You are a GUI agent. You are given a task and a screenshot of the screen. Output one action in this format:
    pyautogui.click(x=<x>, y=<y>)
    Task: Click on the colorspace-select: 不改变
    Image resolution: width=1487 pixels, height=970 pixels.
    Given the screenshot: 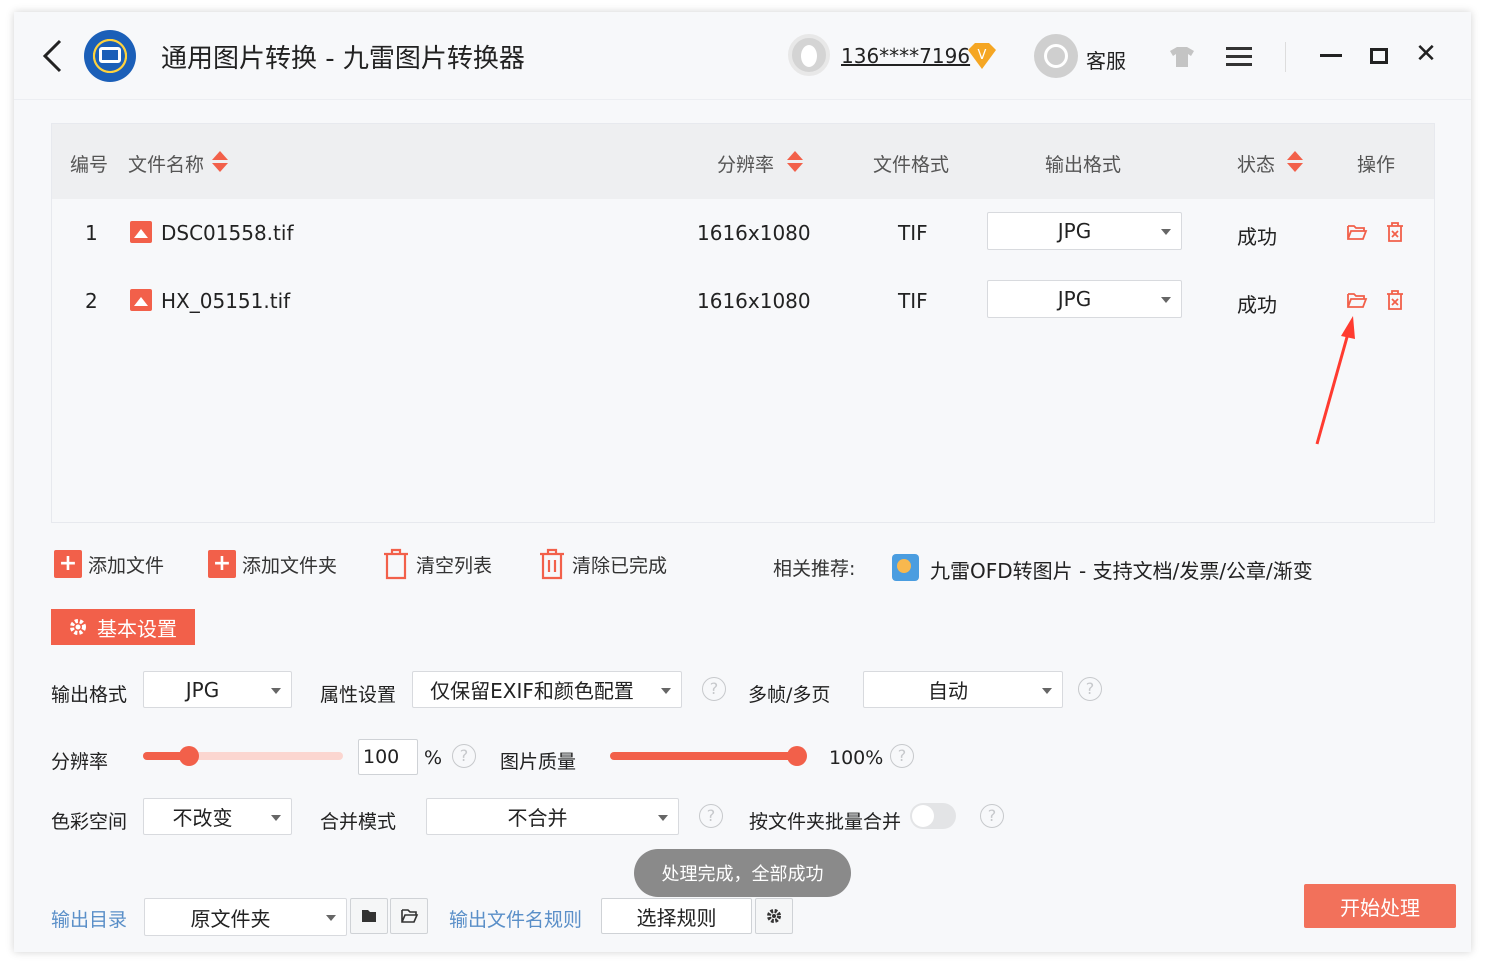 What is the action you would take?
    pyautogui.click(x=217, y=816)
    